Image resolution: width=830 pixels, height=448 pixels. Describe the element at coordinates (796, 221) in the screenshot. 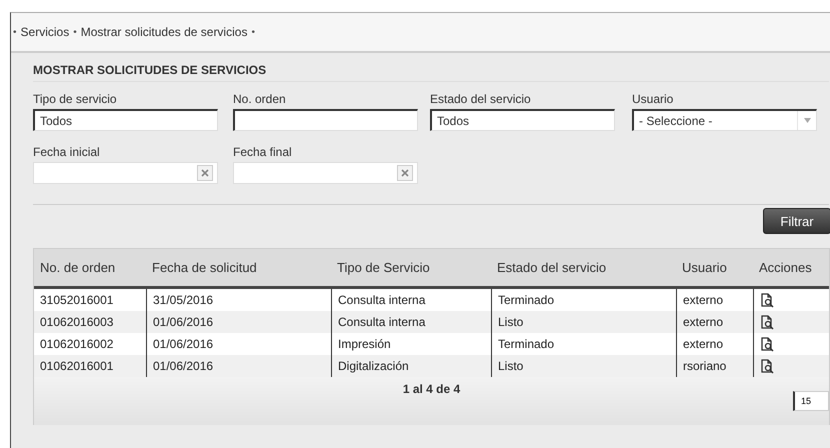

I see `filter-button: Filtrar` at that location.